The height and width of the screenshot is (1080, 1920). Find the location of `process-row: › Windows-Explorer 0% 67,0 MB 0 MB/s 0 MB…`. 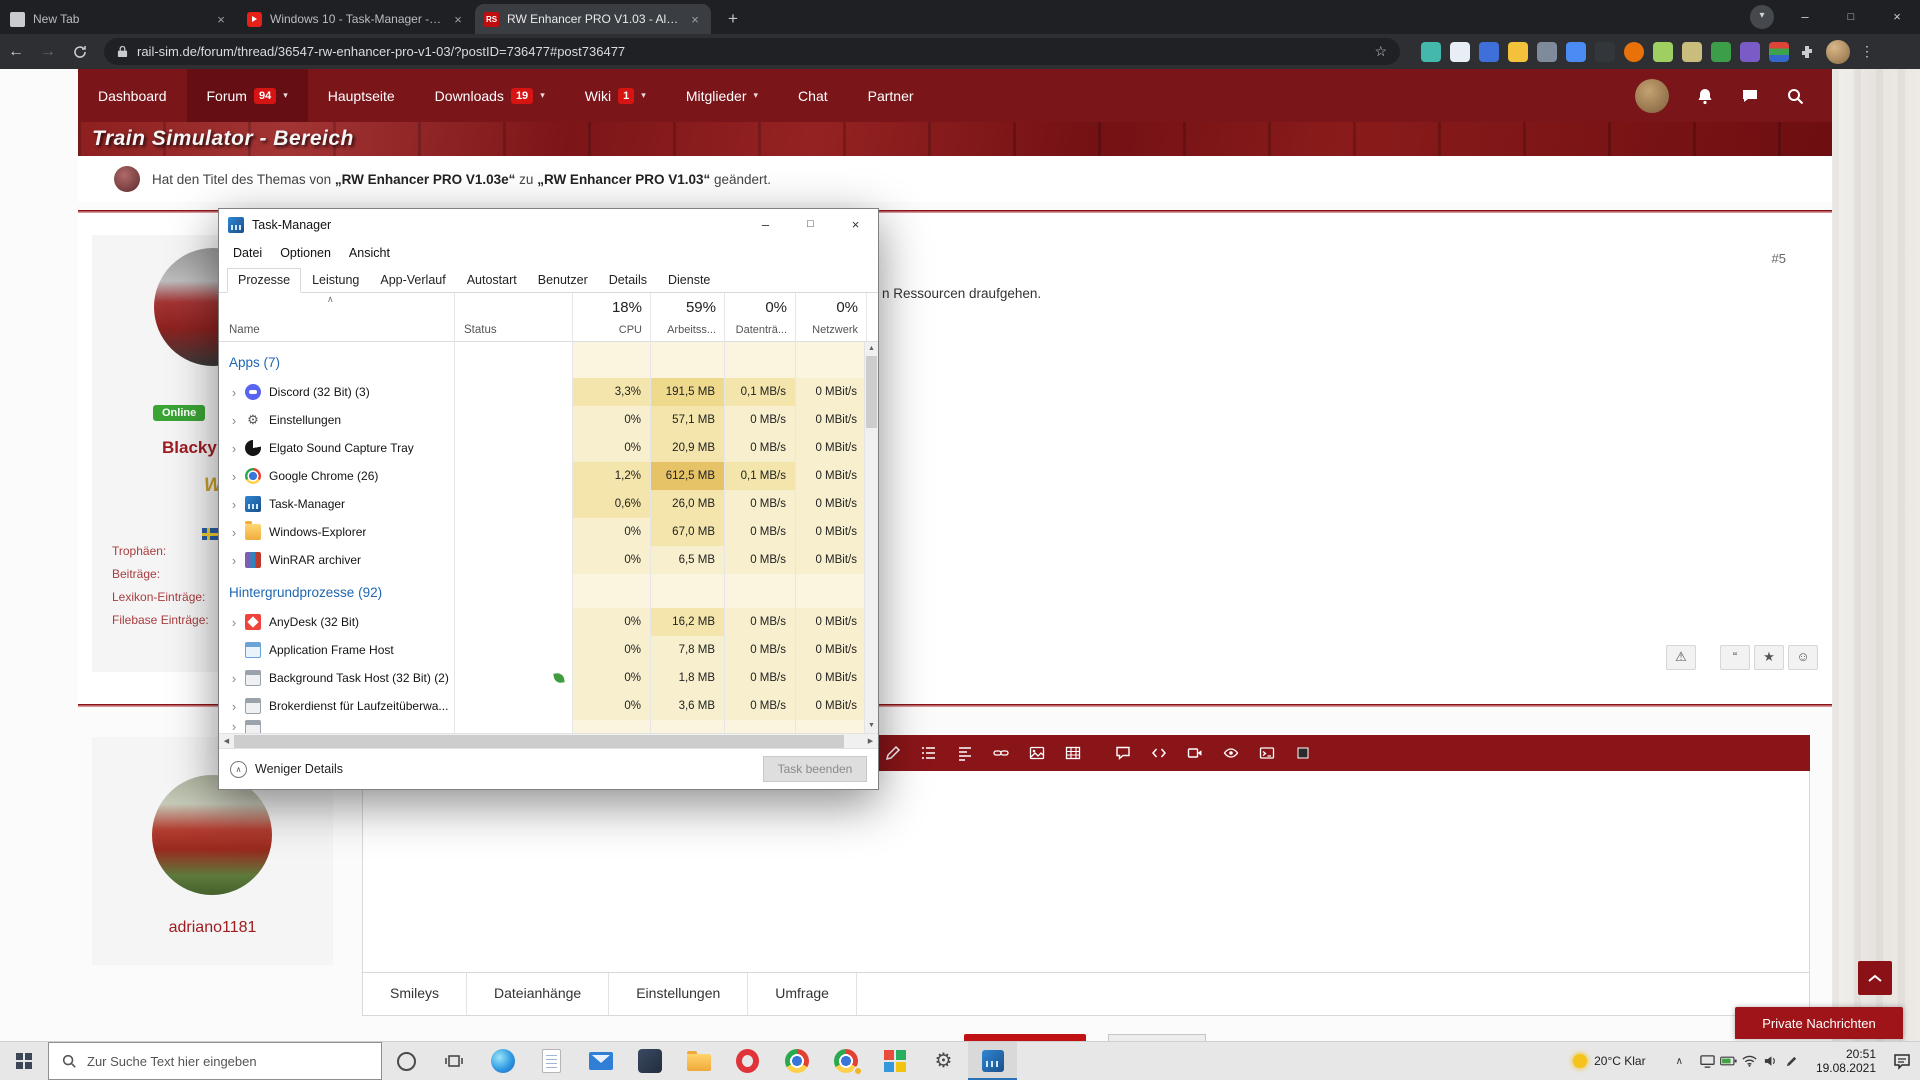

process-row: › Windows-Explorer 0% 67,0 MB 0 MB/s 0 MB… is located at coordinates (542, 532).